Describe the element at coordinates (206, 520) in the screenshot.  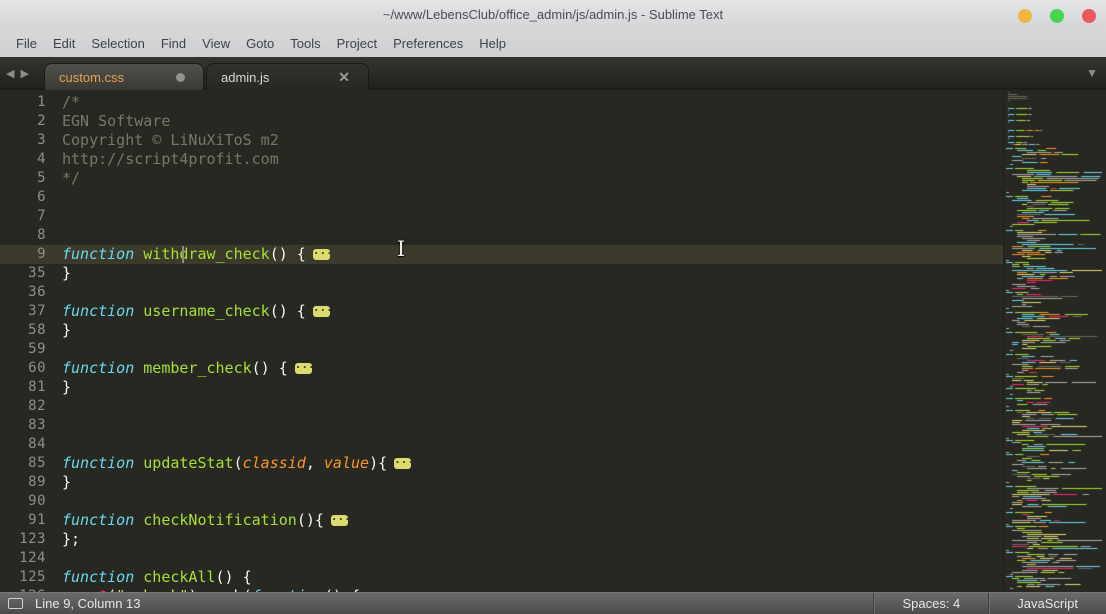
I see `code-text: function checkNotification(){···` at that location.